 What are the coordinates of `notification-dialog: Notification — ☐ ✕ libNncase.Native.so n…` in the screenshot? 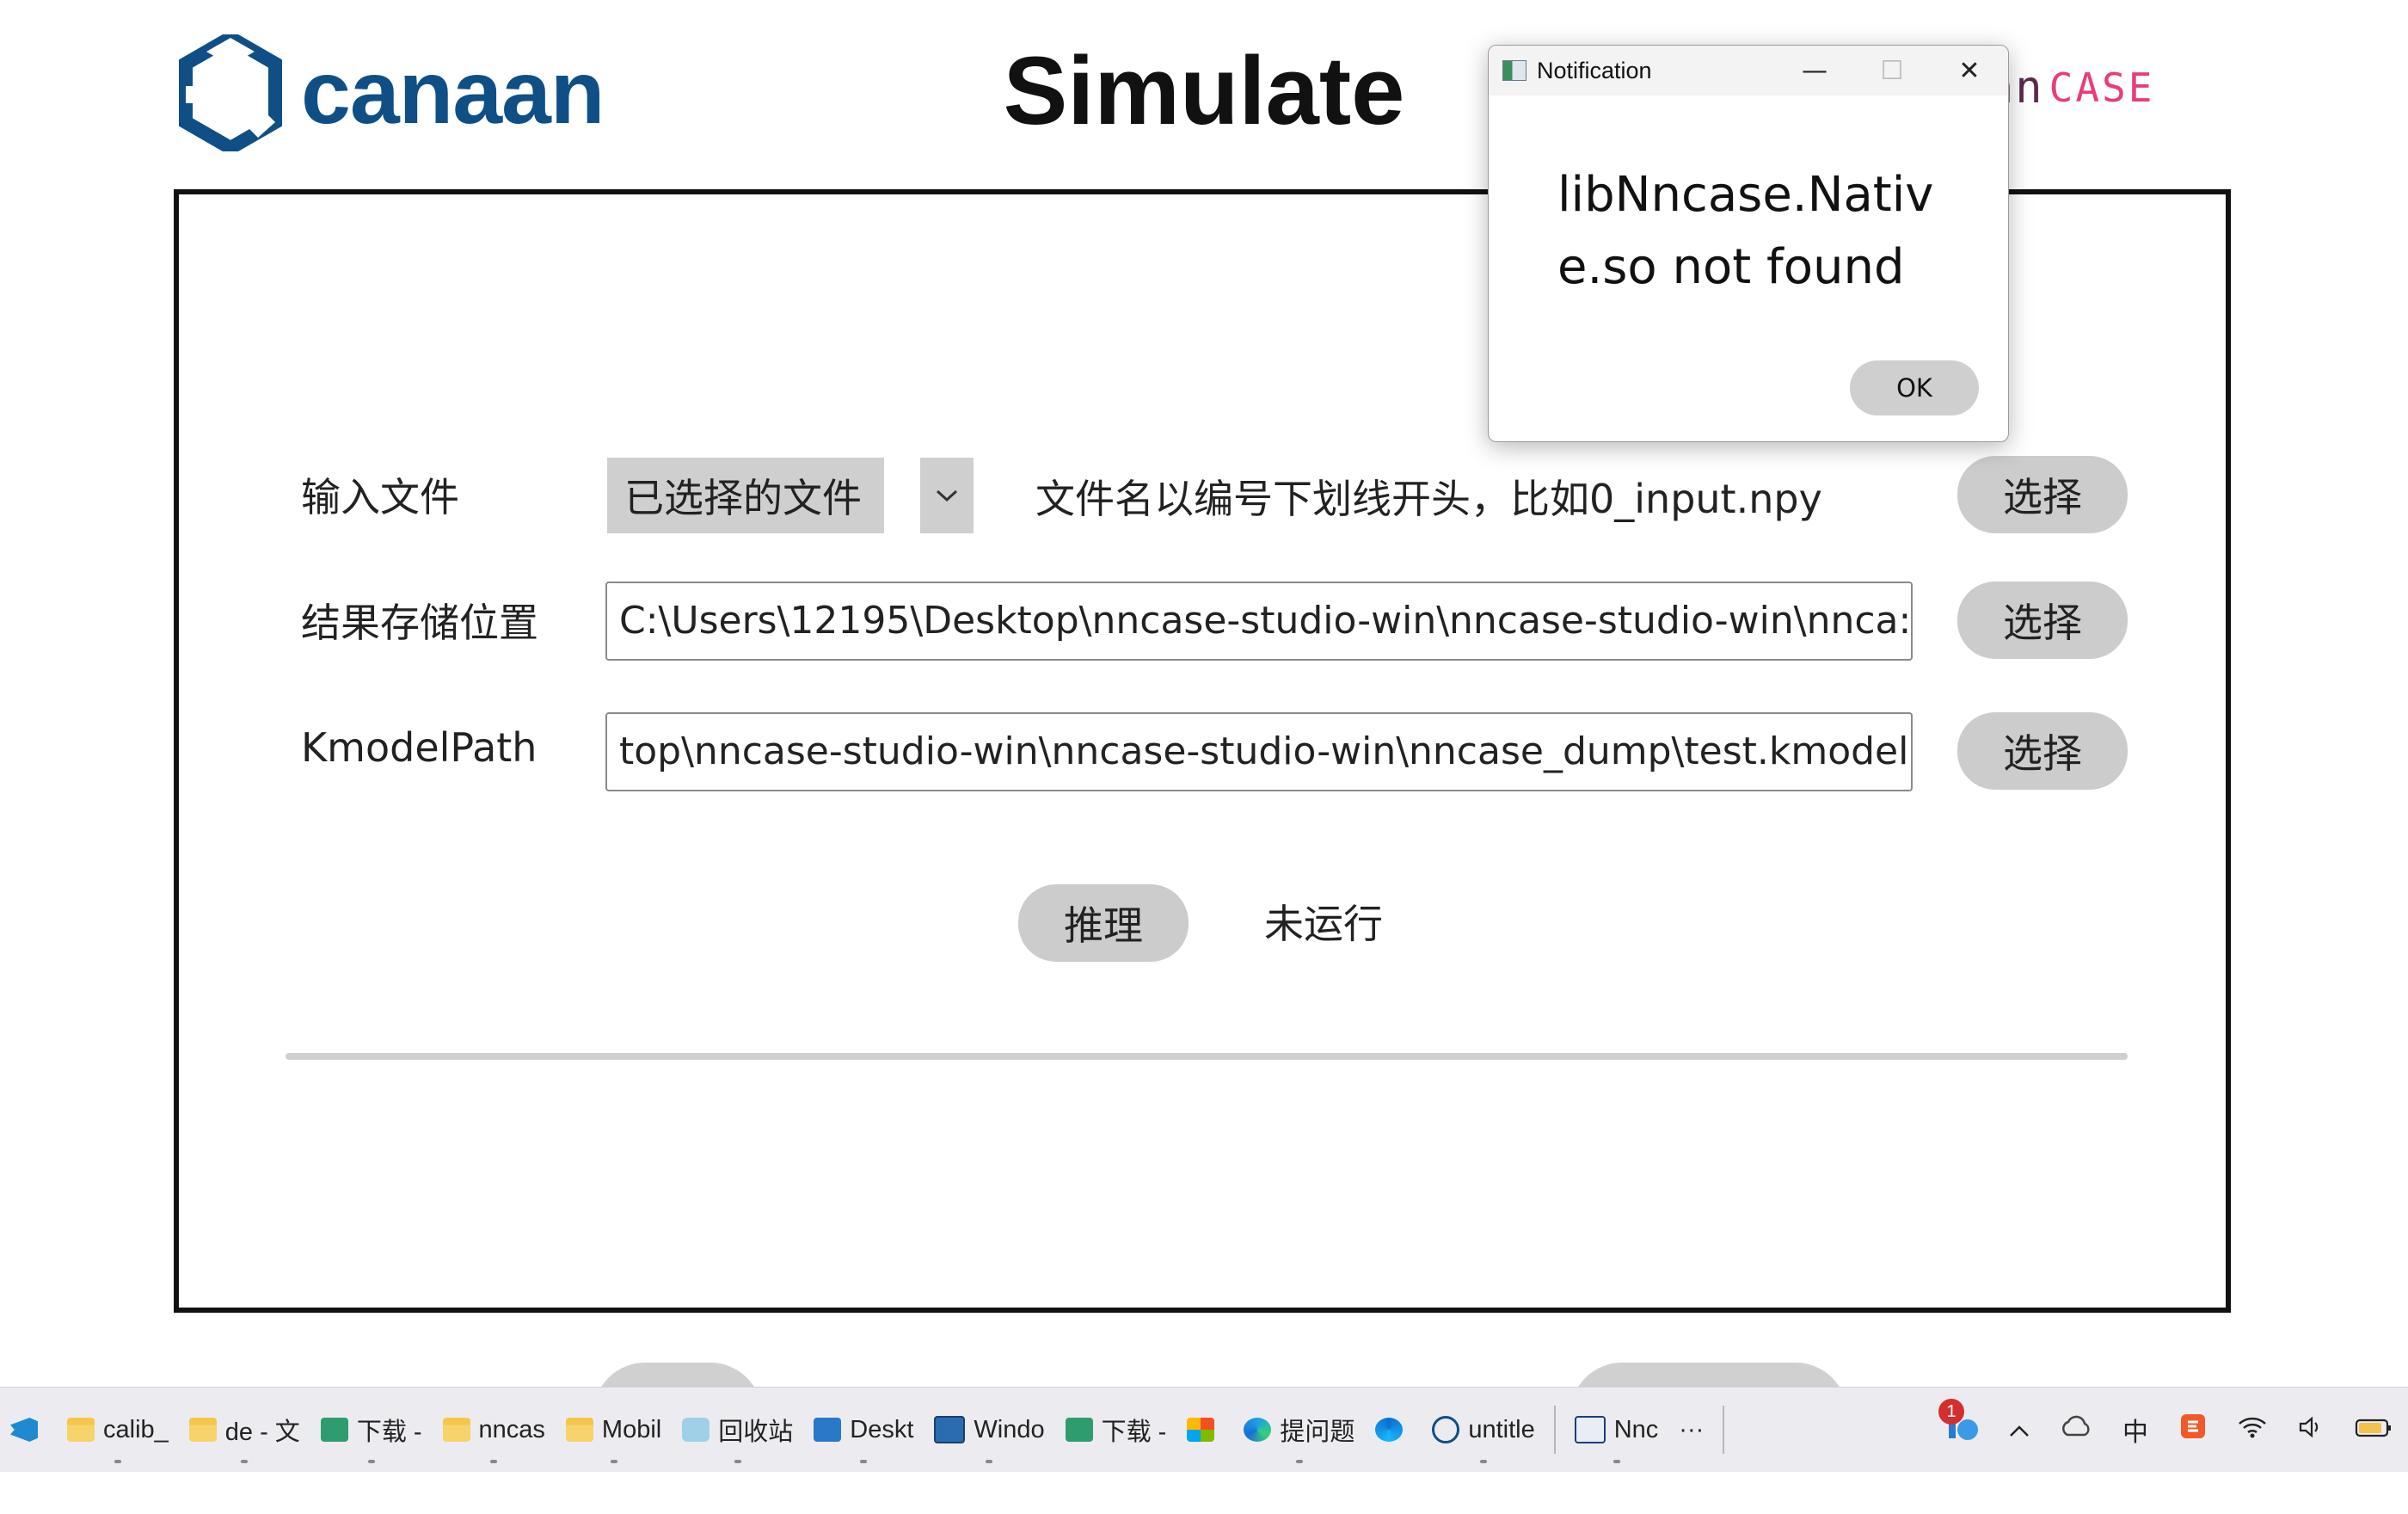 It's located at (1749, 243).